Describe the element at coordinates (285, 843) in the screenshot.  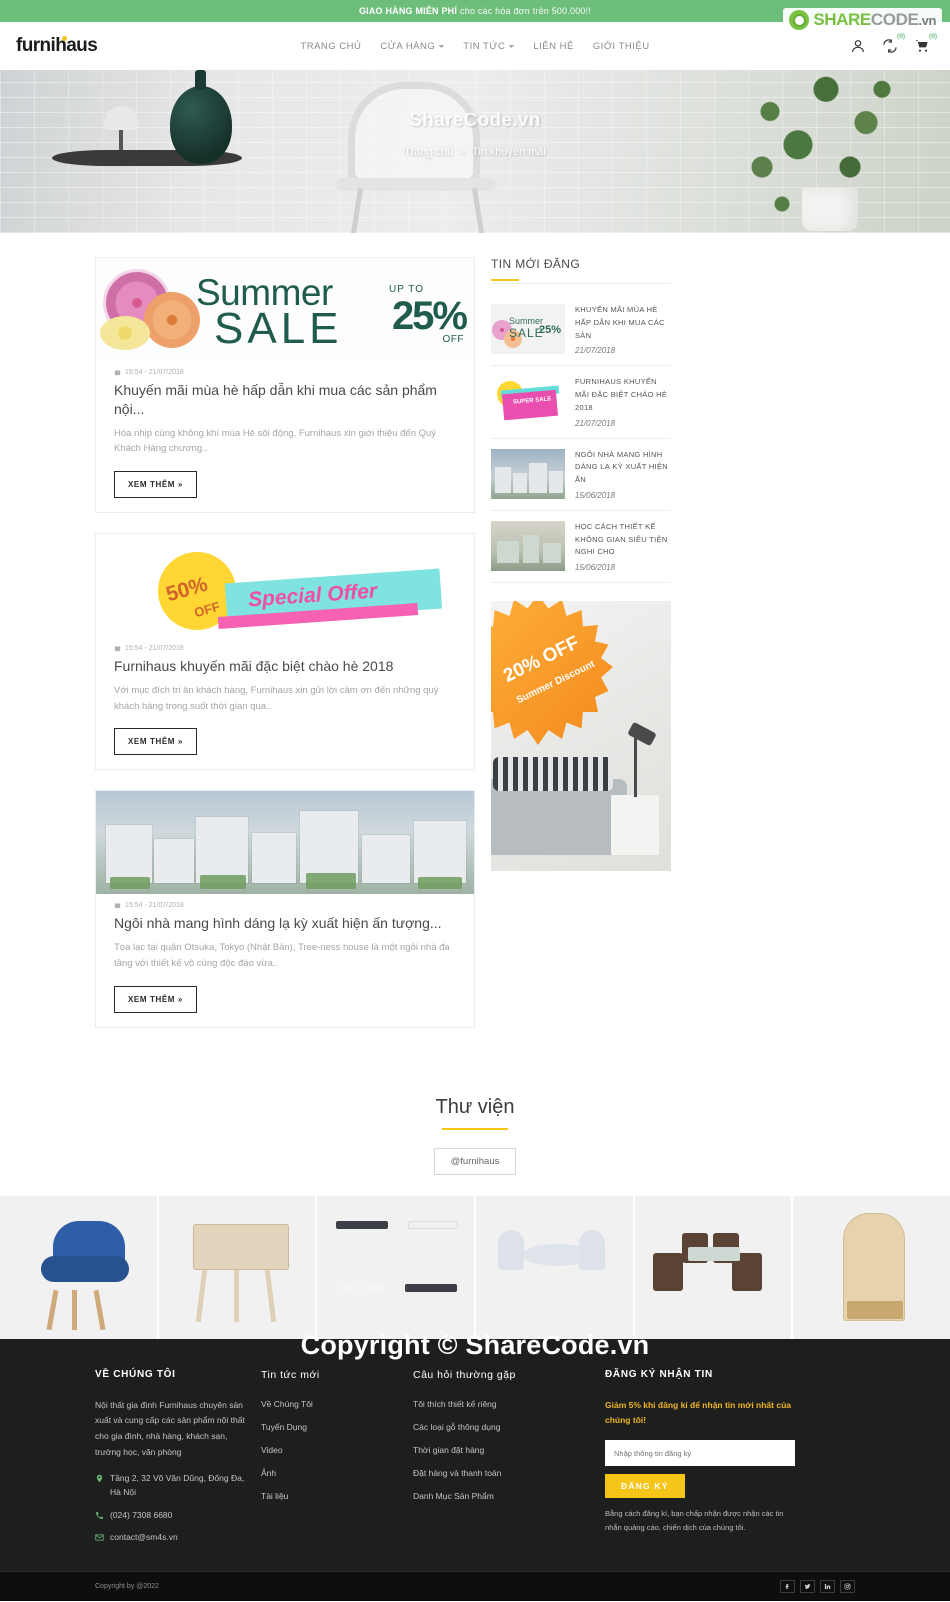
I see `article-banner-house-photo` at that location.